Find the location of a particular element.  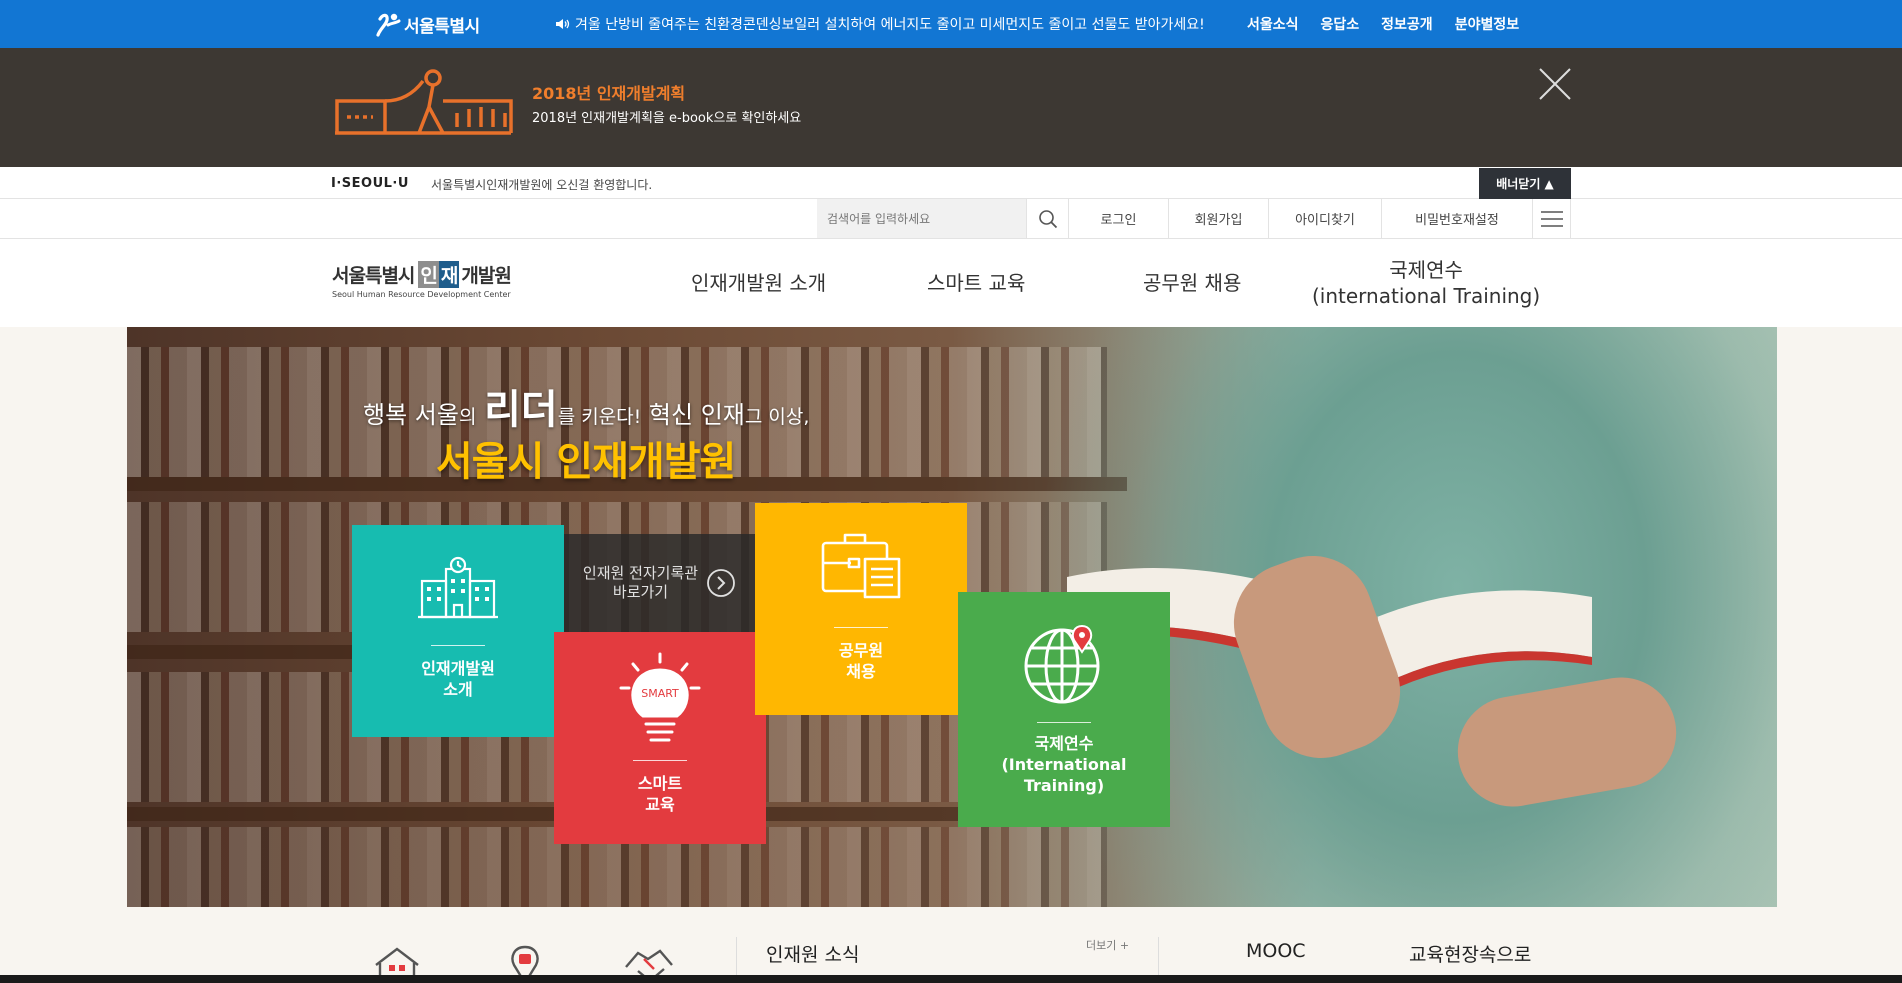

lightbulb-icon: SMART is located at coordinates (660, 697).